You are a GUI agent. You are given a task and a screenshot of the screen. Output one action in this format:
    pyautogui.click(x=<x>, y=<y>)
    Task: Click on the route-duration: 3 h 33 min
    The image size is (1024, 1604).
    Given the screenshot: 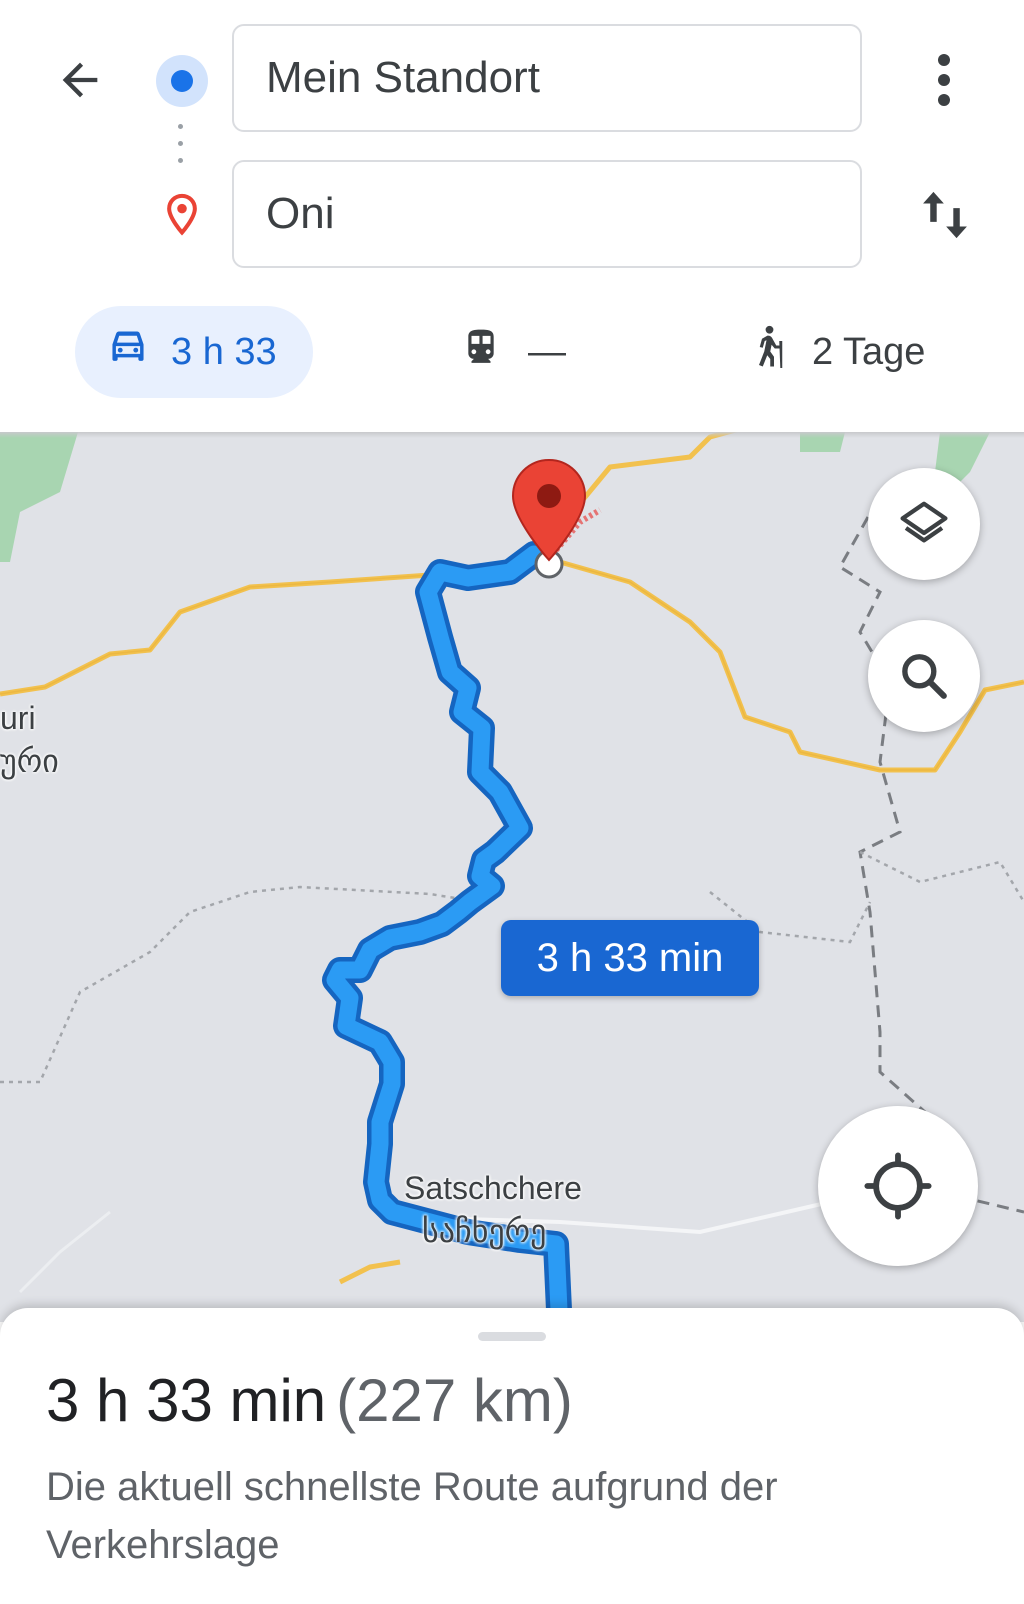 What is the action you would take?
    pyautogui.click(x=186, y=1400)
    